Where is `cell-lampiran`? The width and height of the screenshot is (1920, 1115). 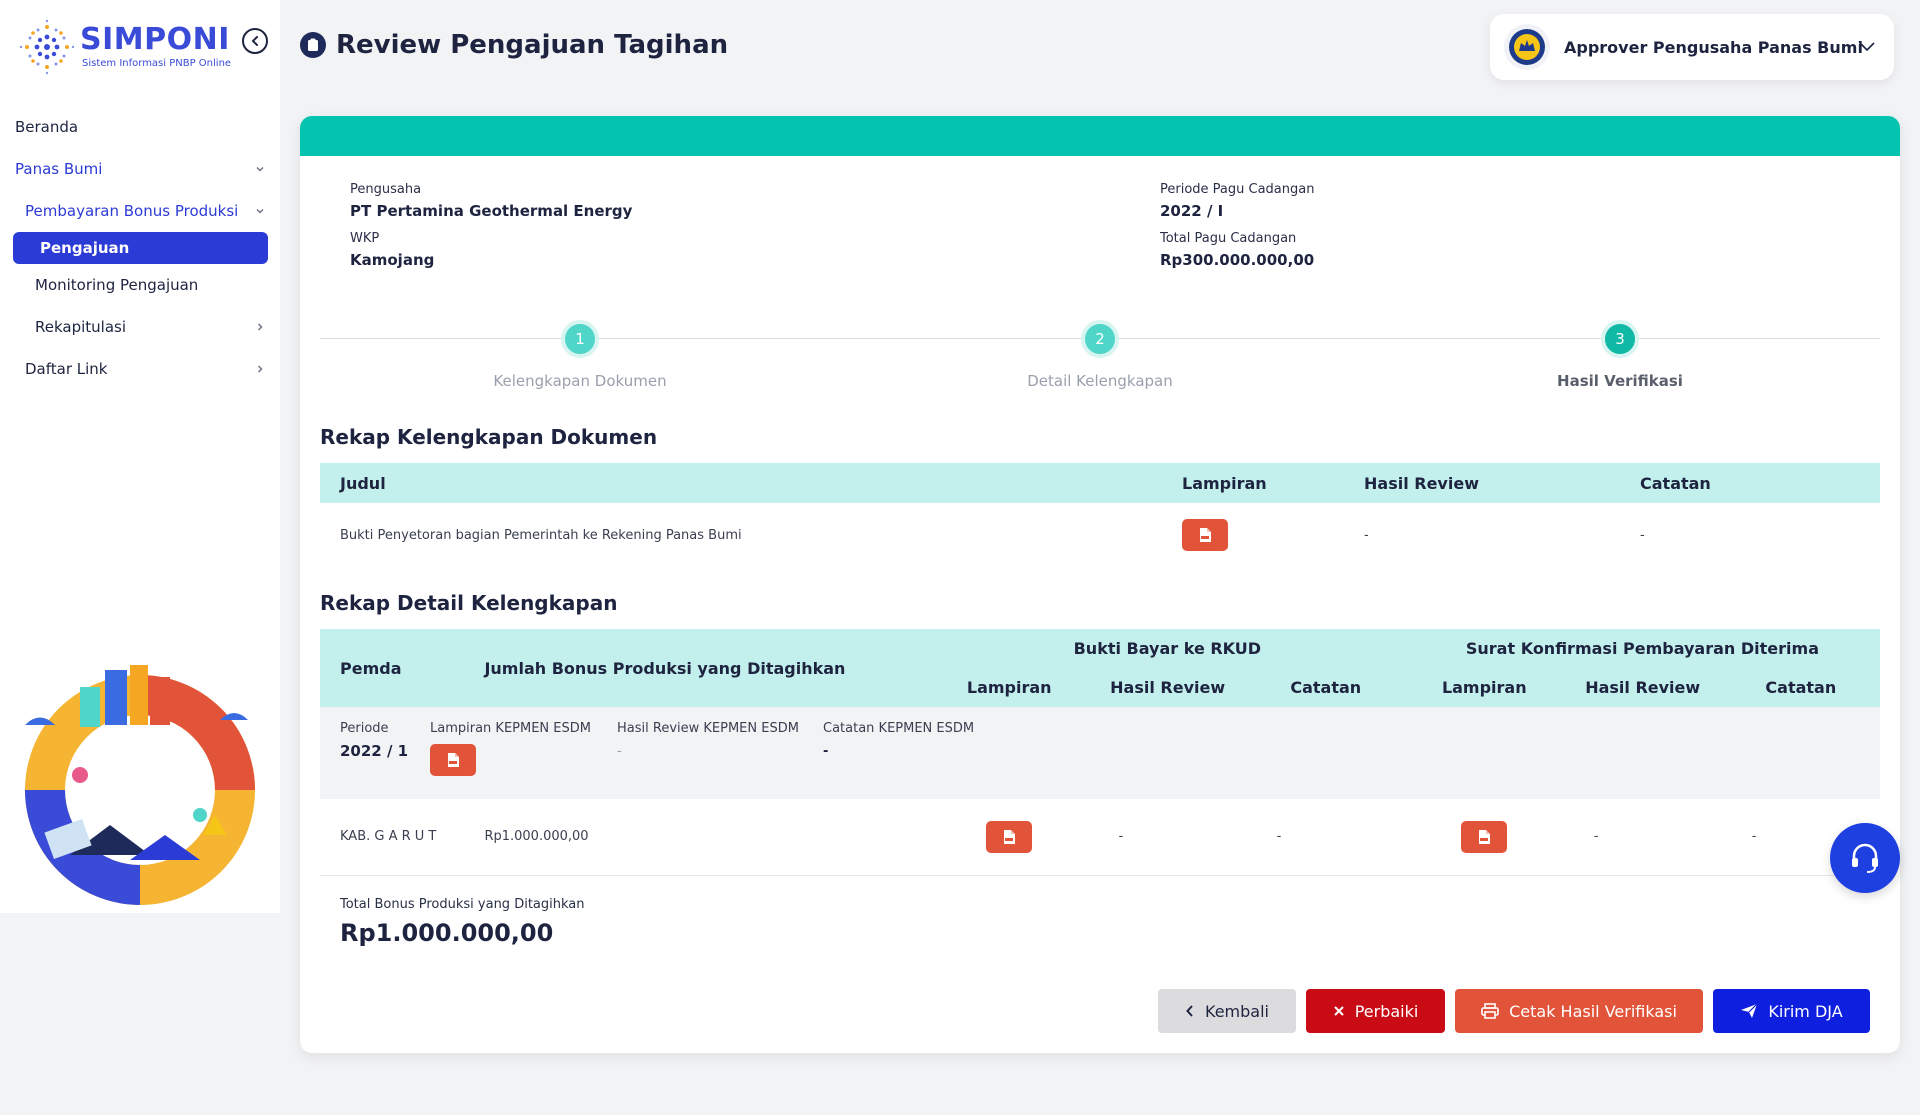
cell-lampiran is located at coordinates (1273, 535).